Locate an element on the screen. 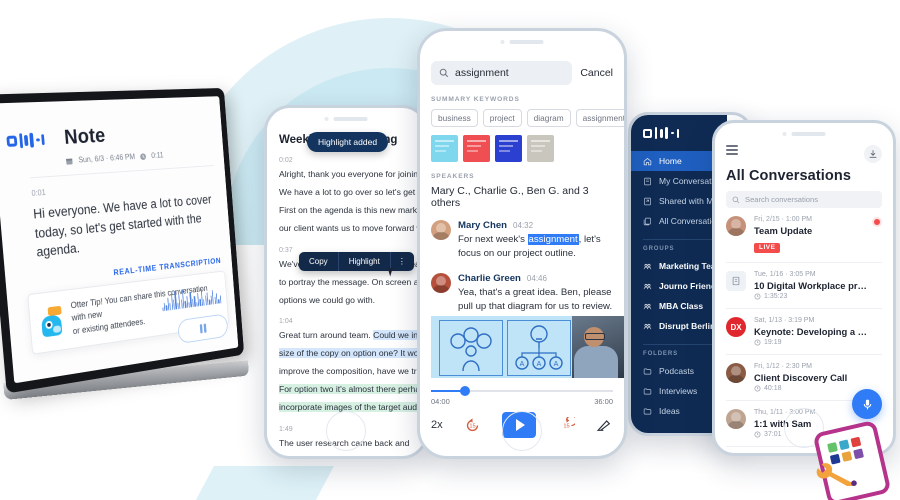 The image size is (900, 500). more-menu-item: ⋮ is located at coordinates (402, 261).